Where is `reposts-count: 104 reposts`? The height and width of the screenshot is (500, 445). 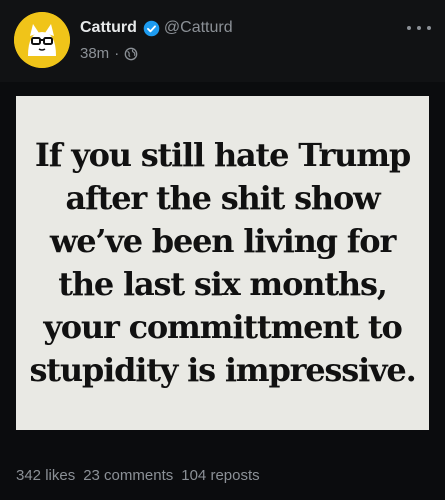 reposts-count: 104 reposts is located at coordinates (220, 475).